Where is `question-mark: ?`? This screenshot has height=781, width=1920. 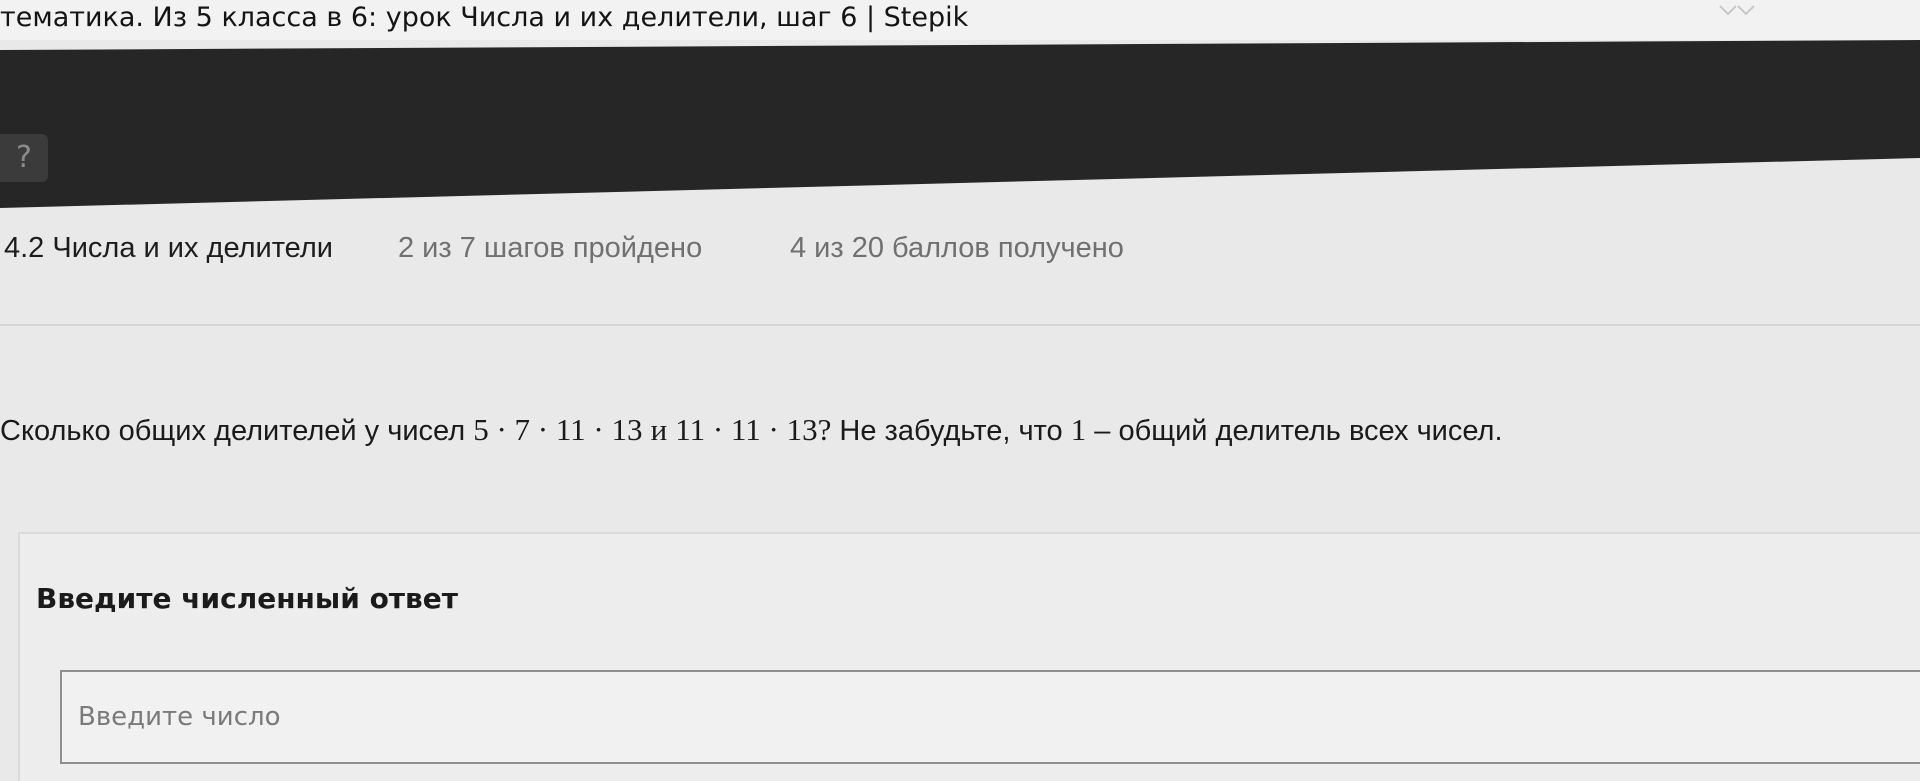 question-mark: ? is located at coordinates (824, 429).